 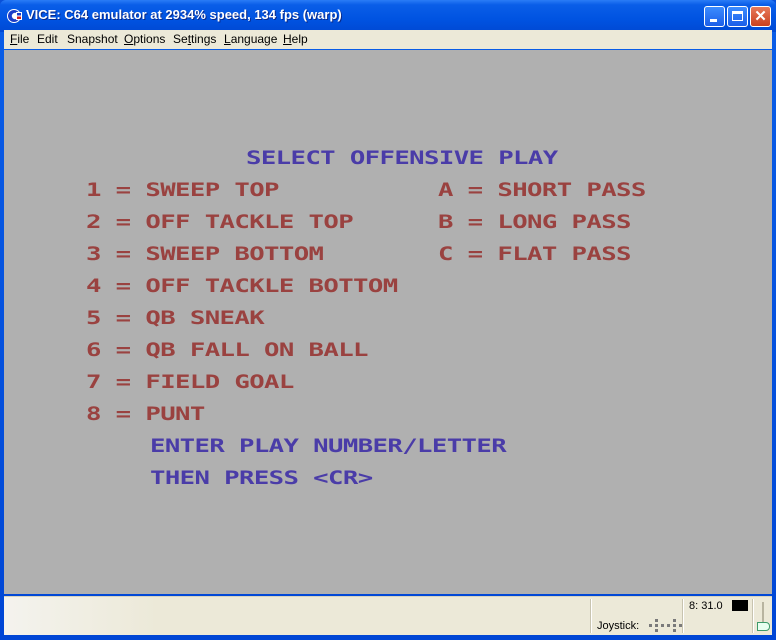 What do you see at coordinates (675, 626) in the screenshot?
I see `joystick-port2-icon` at bounding box center [675, 626].